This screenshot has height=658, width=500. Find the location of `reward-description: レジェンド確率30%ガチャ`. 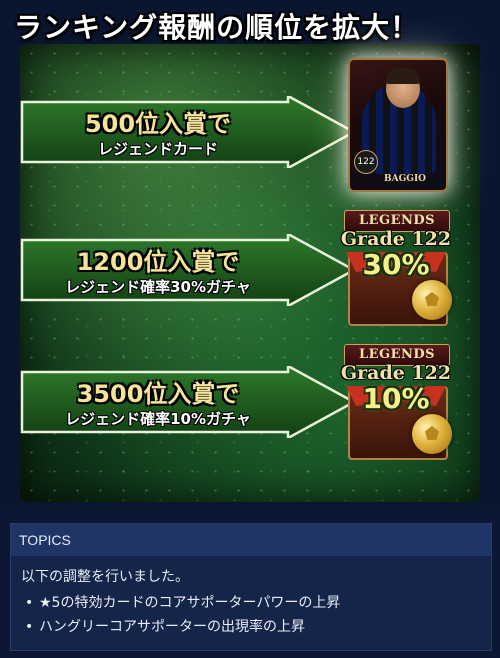

reward-description: レジェンド確率30%ガチャ is located at coordinates (158, 287).